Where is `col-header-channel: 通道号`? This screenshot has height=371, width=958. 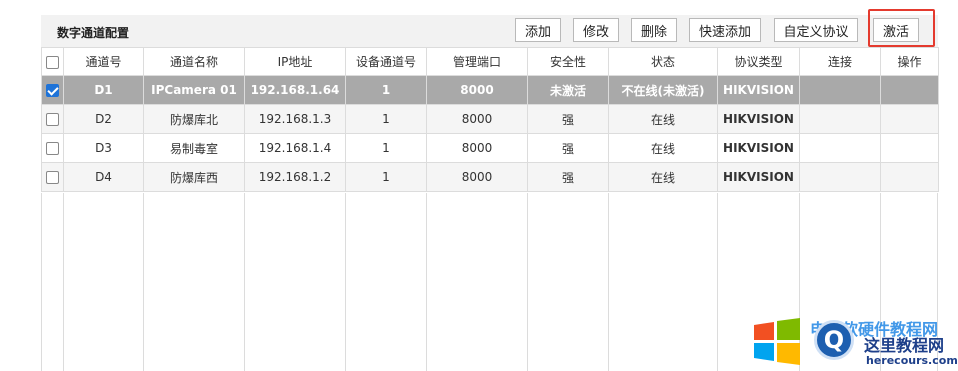 col-header-channel: 通道号 is located at coordinates (103, 61).